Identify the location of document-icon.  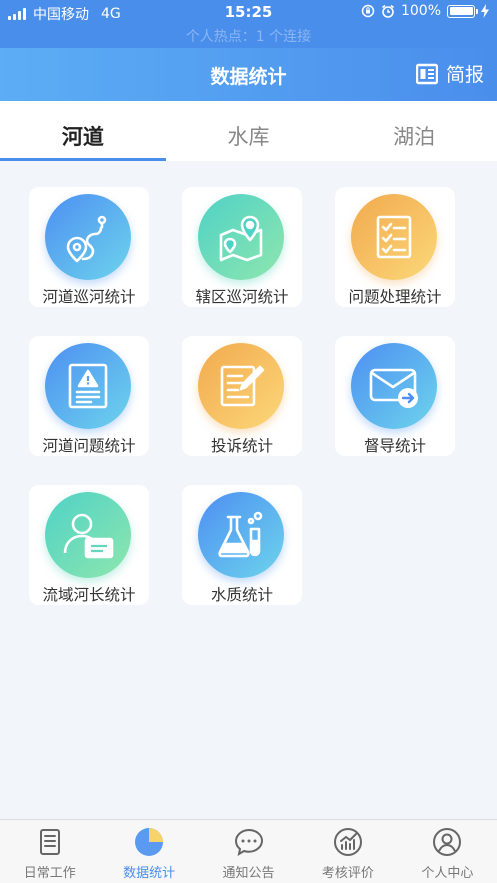
(49, 842).